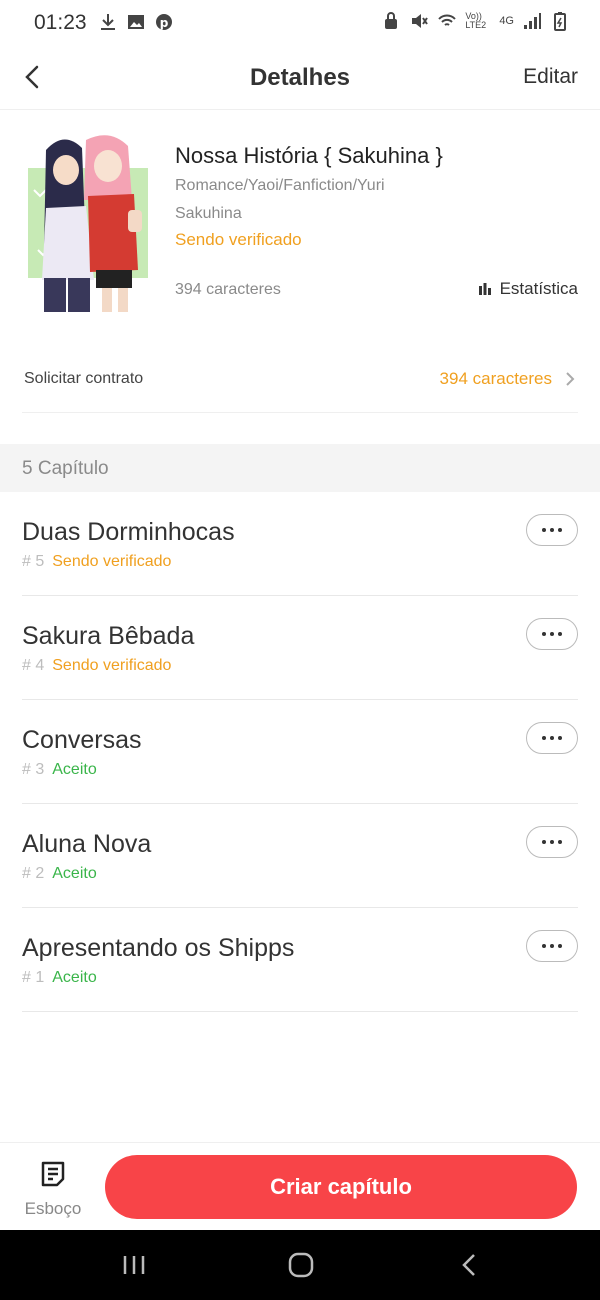 The image size is (600, 1300). What do you see at coordinates (33, 873) in the screenshot?
I see `chapter-number: # 2` at bounding box center [33, 873].